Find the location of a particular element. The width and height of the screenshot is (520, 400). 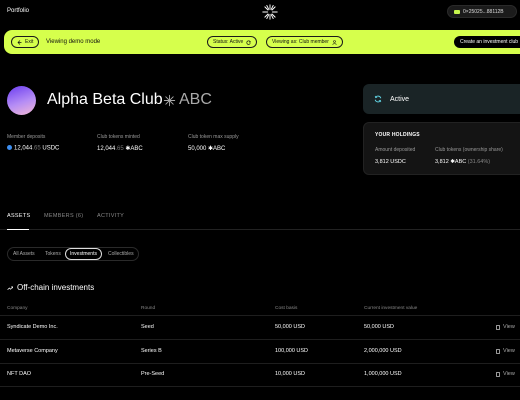

club-tokens-label: Club tokens (ownership share) is located at coordinates (469, 150).